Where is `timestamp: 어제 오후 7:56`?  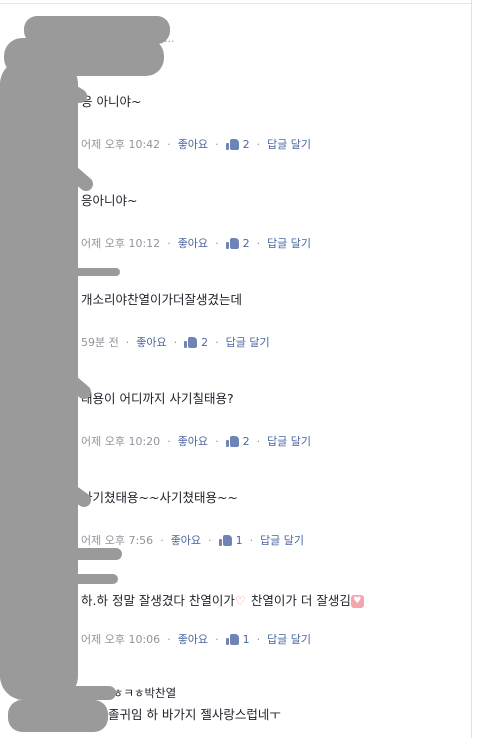
timestamp: 어제 오후 7:56 is located at coordinates (117, 540).